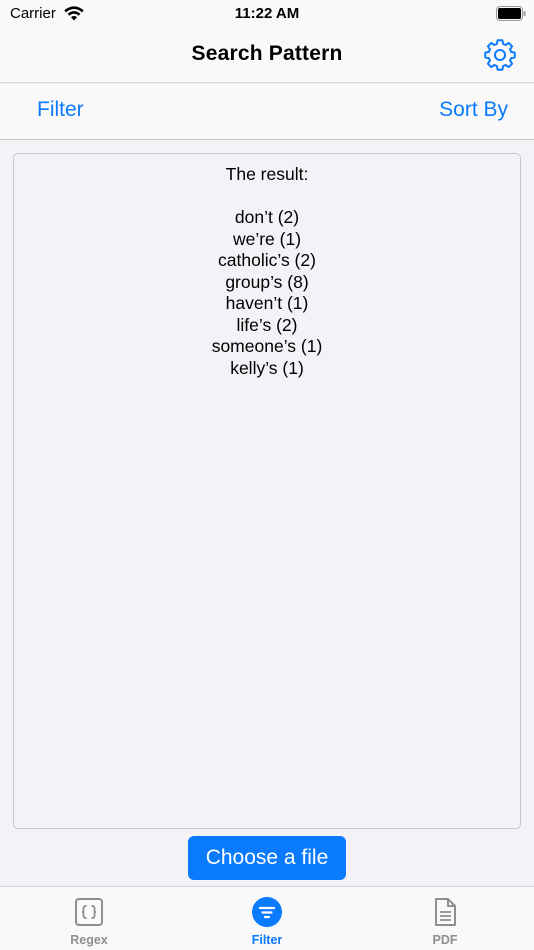 The height and width of the screenshot is (950, 534). I want to click on page-title: Search Pattern, so click(267, 53).